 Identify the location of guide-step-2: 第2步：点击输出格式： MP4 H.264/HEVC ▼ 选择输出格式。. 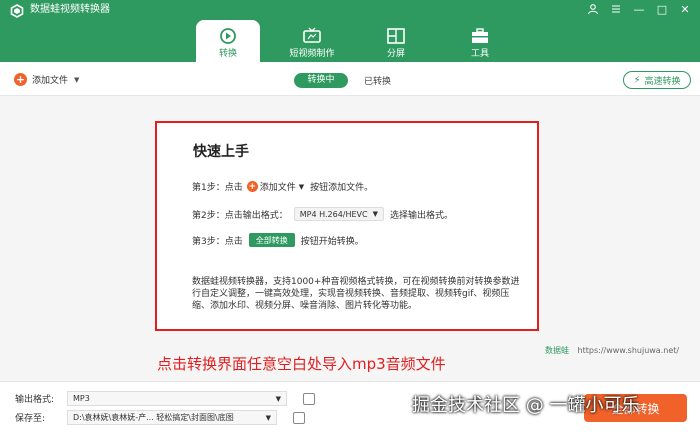
(322, 214).